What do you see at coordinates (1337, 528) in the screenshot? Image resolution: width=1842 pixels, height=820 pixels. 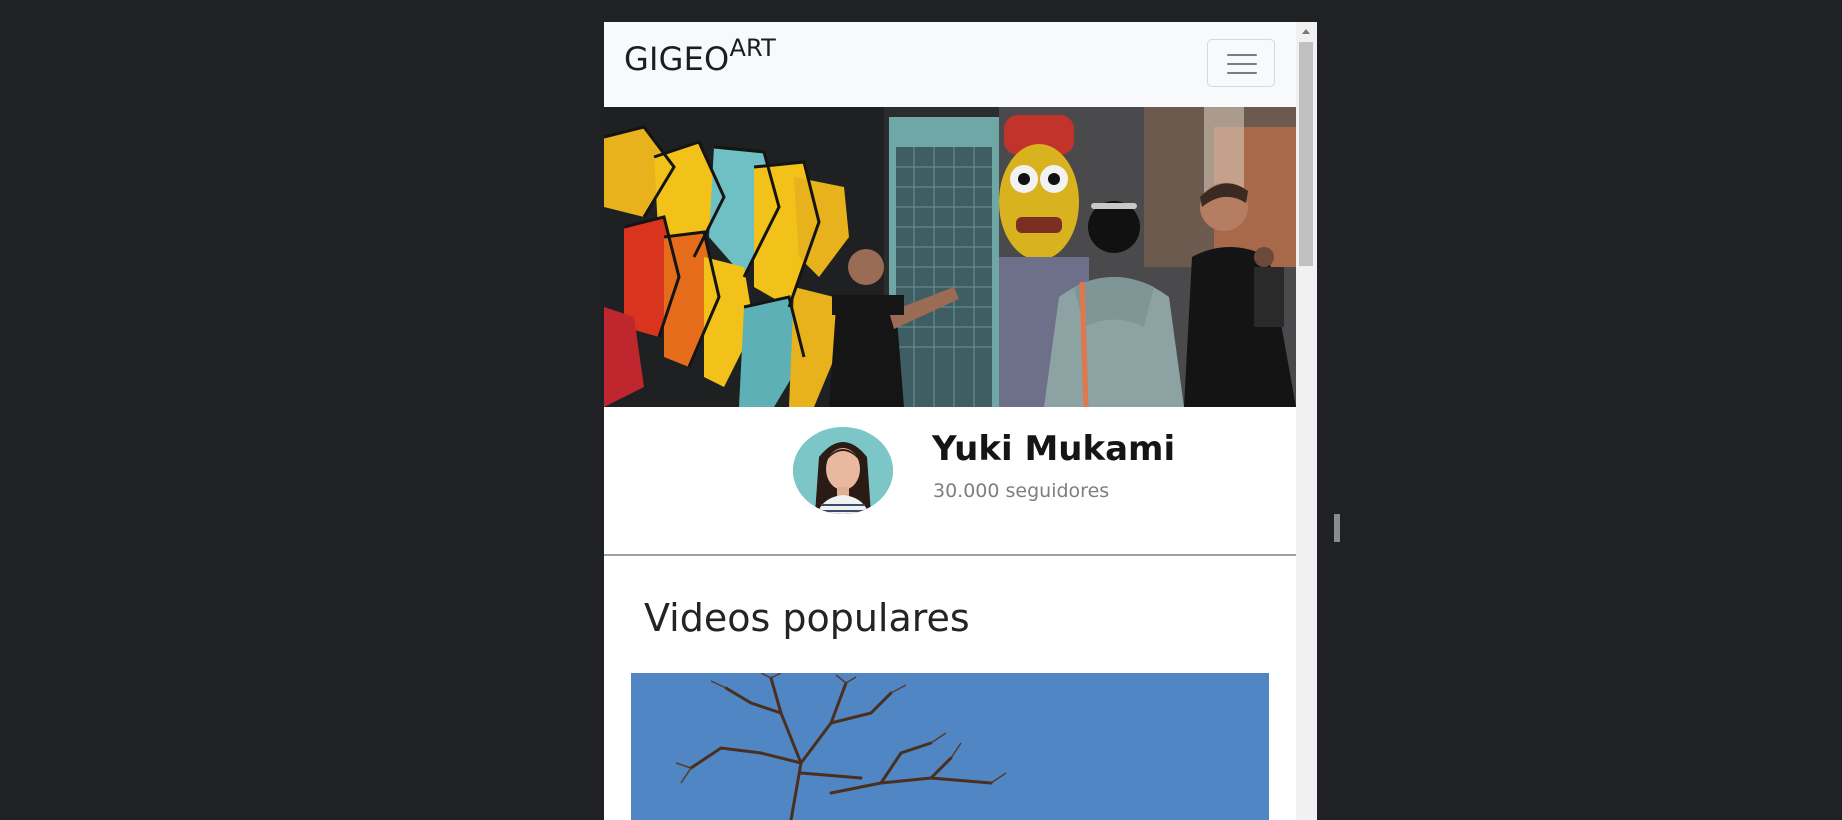 I see `viewport-resize-handle` at bounding box center [1337, 528].